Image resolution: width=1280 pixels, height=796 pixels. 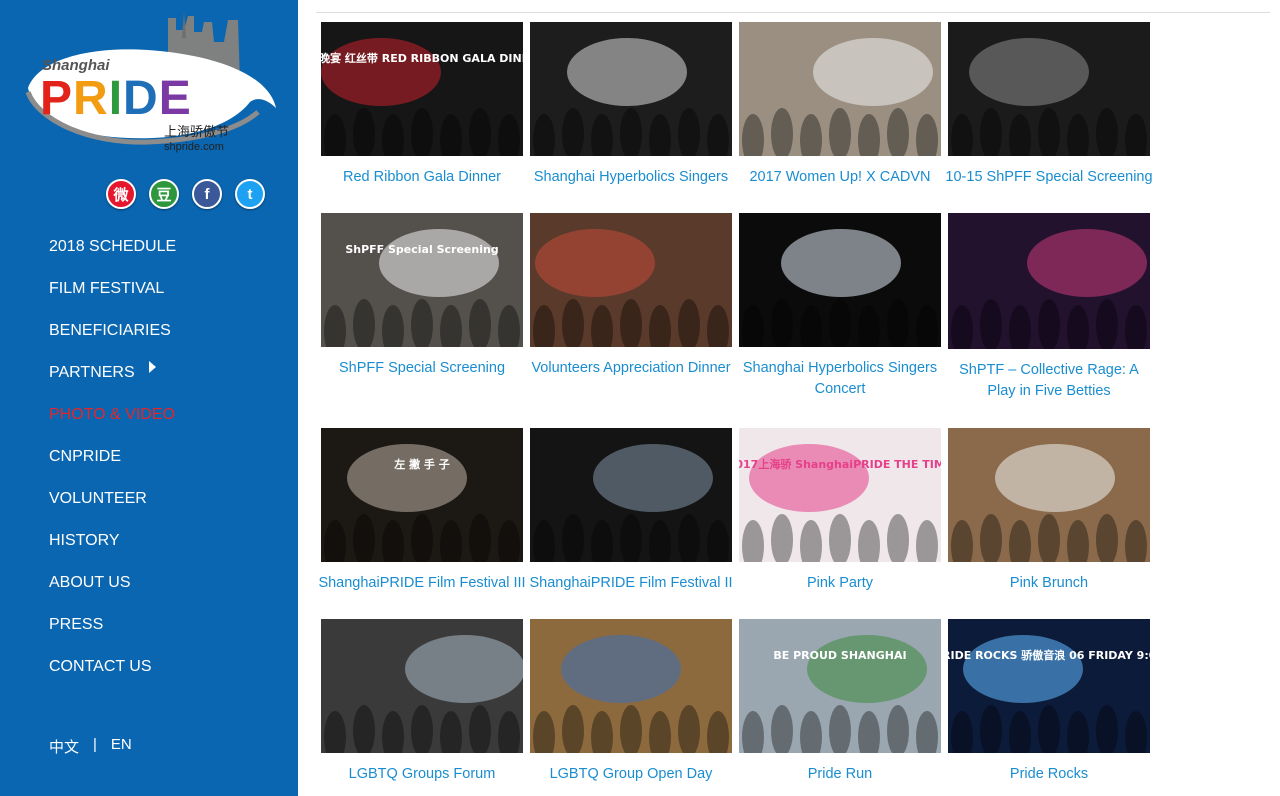 I want to click on gallery-item: Volunteers Appreciation Dinner, so click(x=631, y=296).